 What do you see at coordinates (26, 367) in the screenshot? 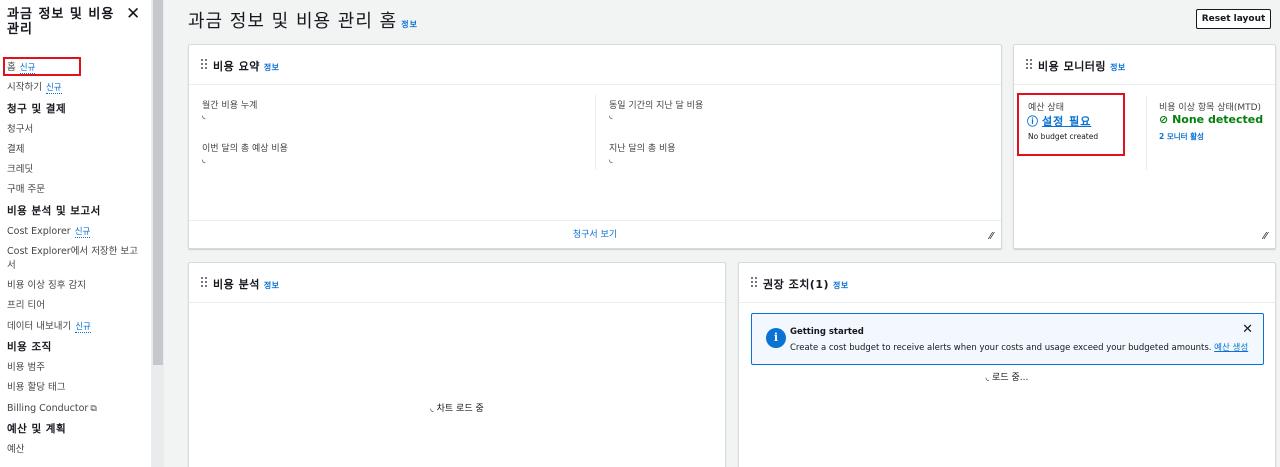
I see `sidebar-item-label: 비용 범주` at bounding box center [26, 367].